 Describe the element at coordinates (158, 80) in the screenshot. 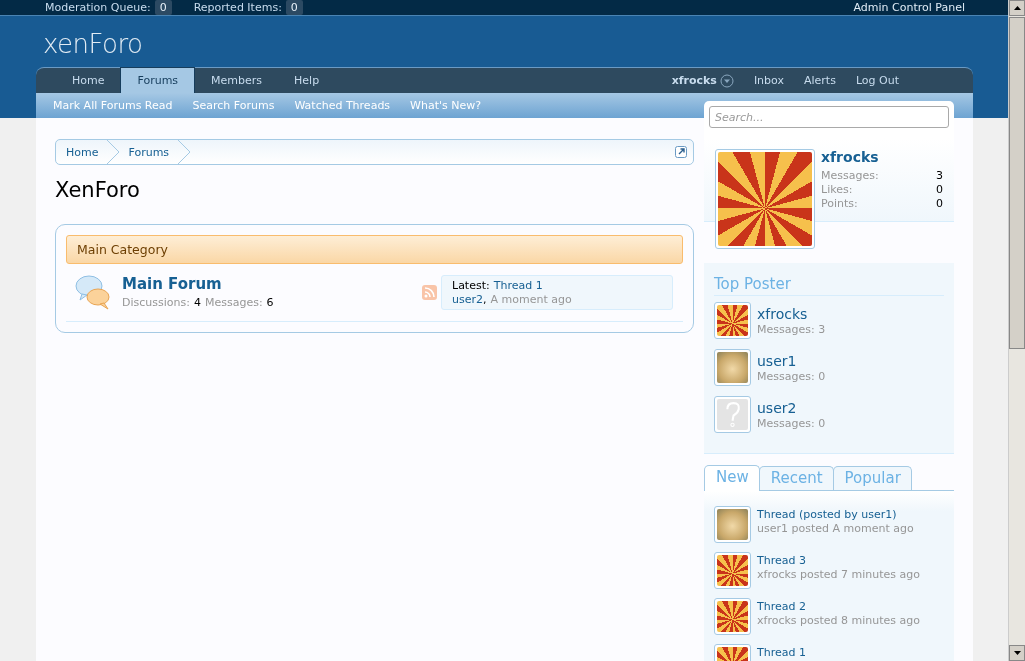

I see `nav-tab: Forums` at that location.